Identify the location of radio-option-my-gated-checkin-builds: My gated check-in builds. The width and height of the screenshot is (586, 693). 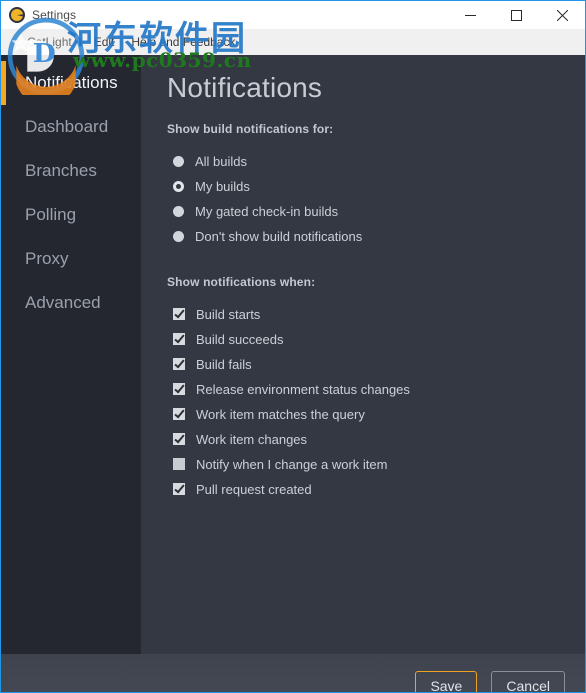
(365, 211).